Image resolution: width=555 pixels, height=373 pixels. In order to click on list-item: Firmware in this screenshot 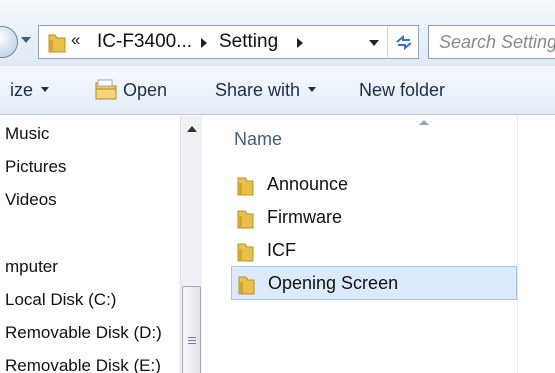, I will do `click(374, 218)`.